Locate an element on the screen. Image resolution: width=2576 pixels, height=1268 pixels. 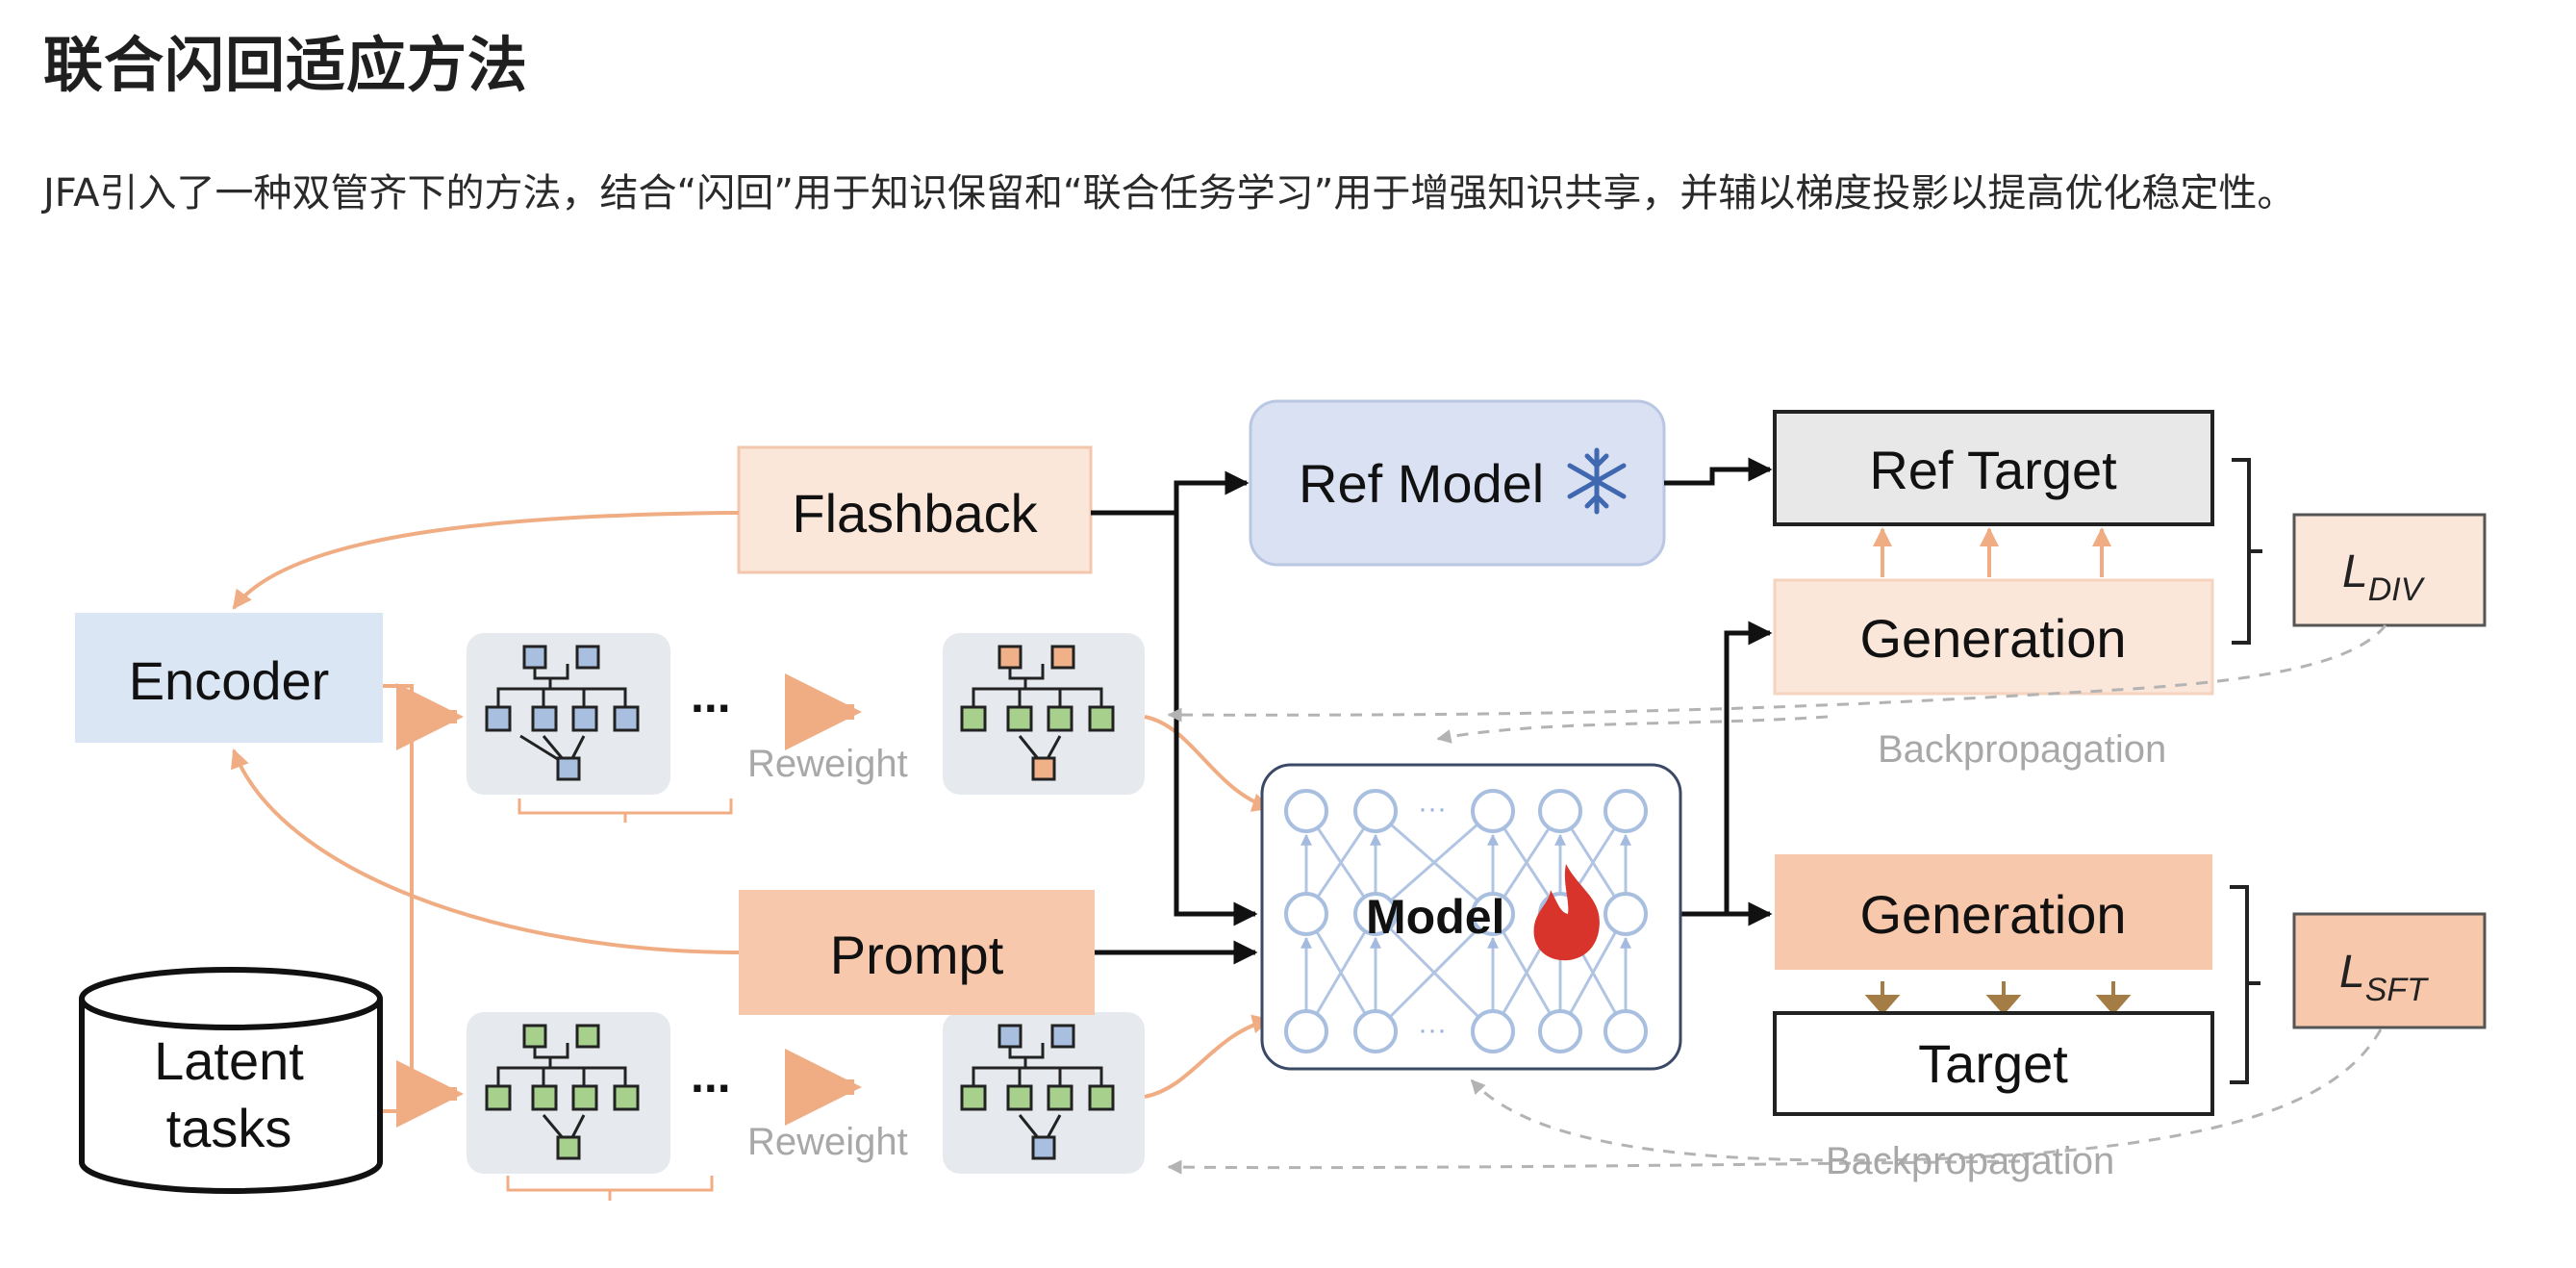
encoder-label: Encoder is located at coordinates (230, 680).